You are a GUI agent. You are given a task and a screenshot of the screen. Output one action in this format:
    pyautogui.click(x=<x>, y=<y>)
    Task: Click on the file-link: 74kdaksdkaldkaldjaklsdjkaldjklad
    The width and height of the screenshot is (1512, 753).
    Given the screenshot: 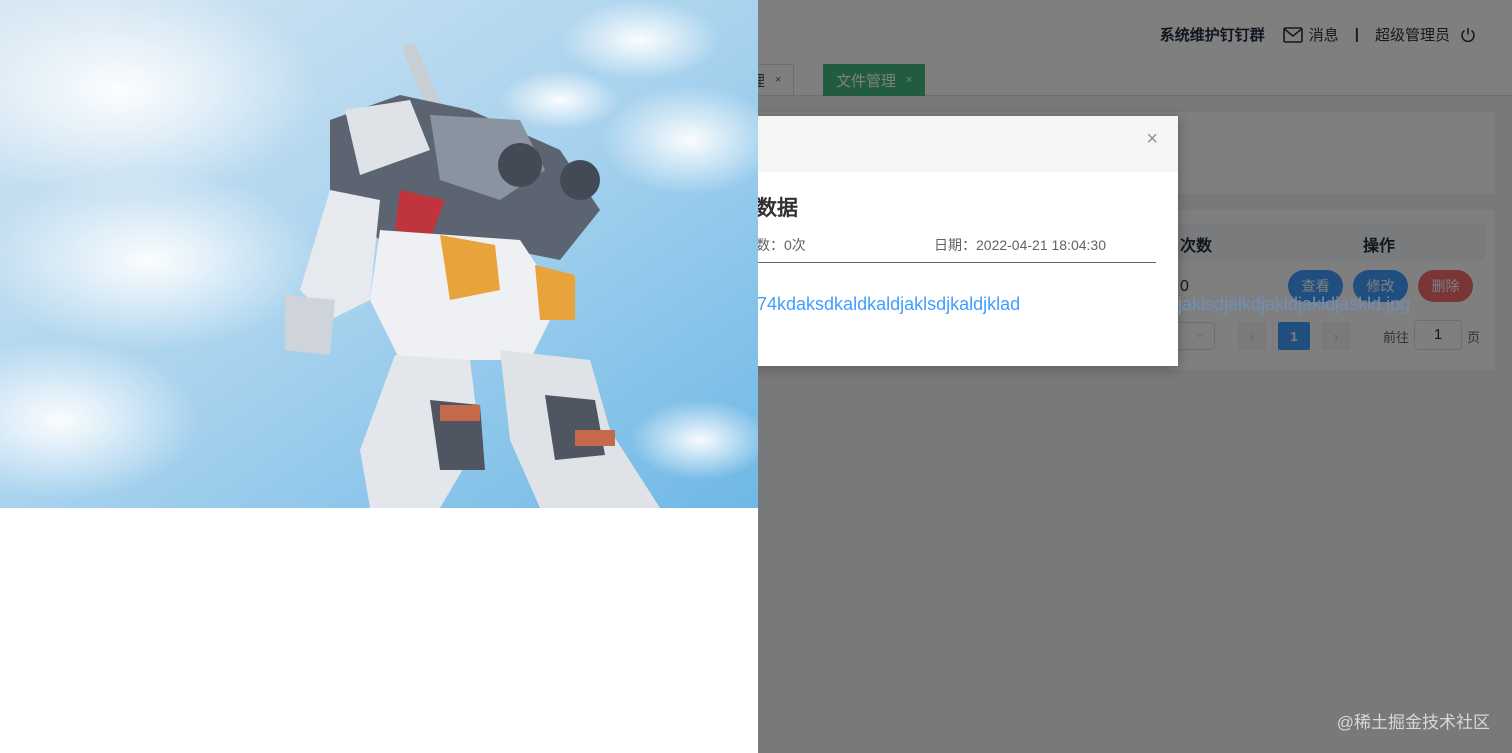 What is the action you would take?
    pyautogui.click(x=888, y=304)
    